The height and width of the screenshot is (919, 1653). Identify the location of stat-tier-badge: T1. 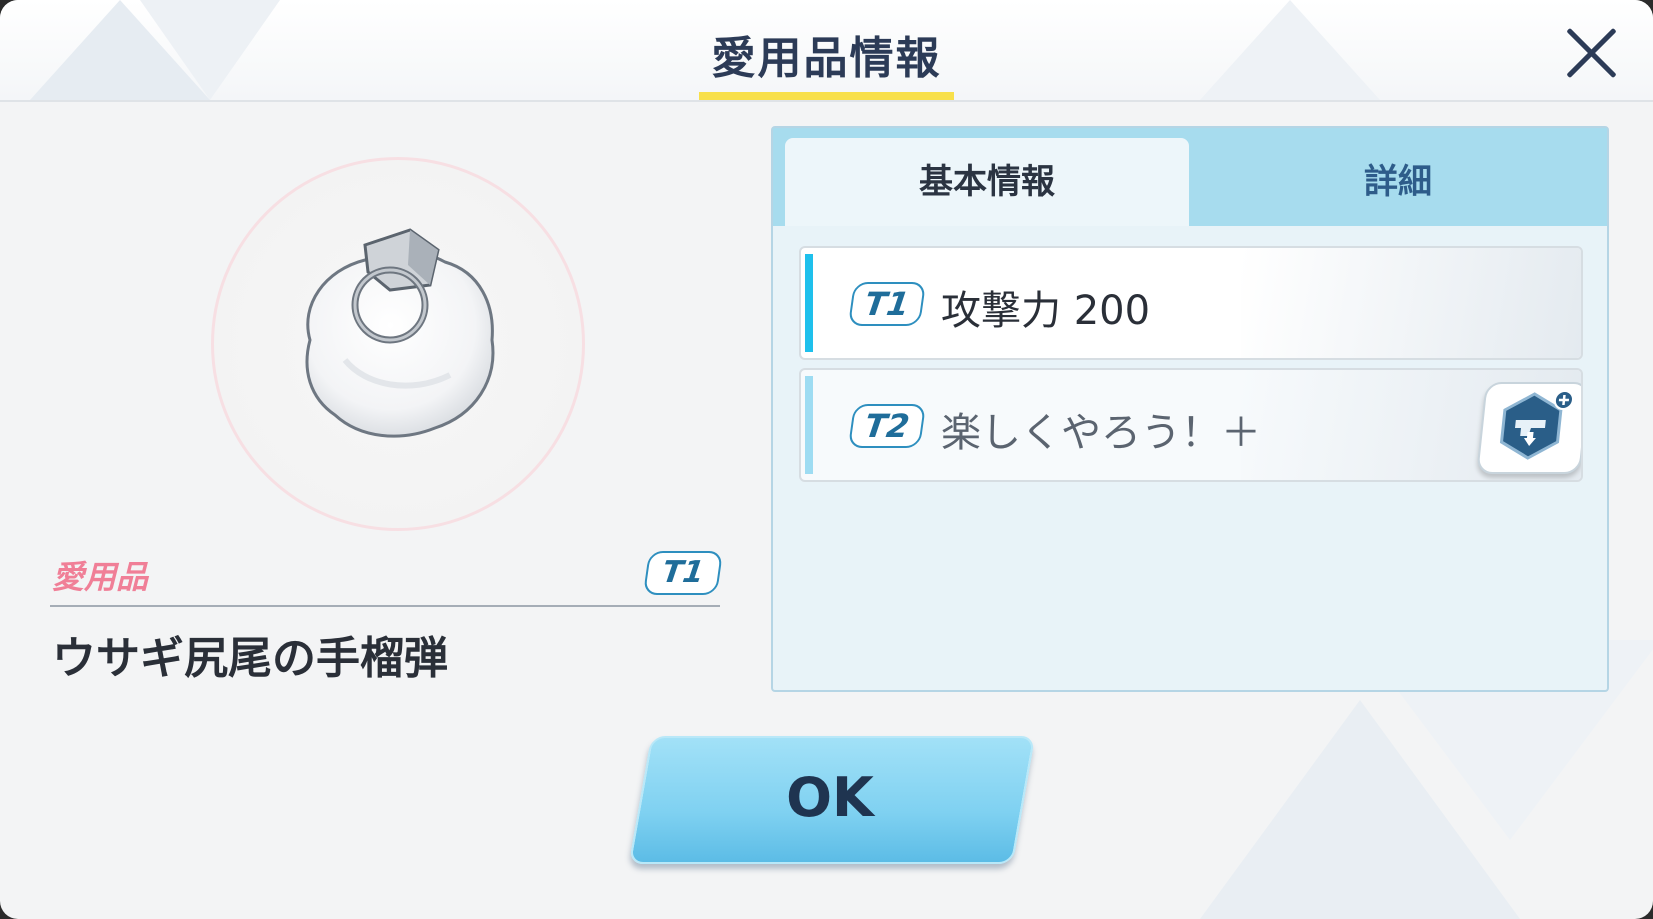
(887, 304).